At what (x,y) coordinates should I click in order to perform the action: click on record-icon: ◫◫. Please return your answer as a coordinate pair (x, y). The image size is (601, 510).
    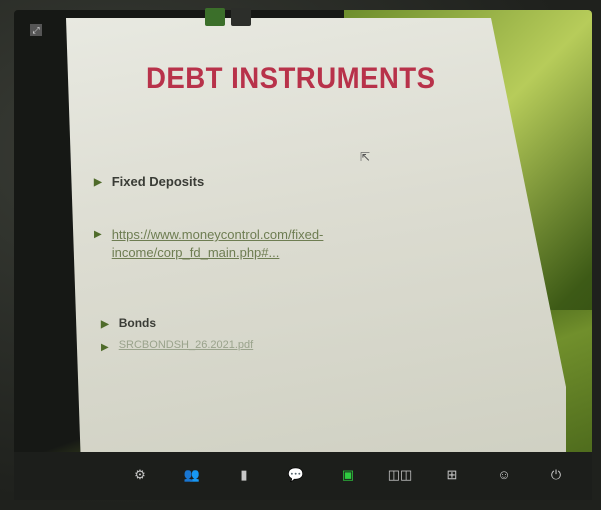
    Looking at the image, I should click on (400, 474).